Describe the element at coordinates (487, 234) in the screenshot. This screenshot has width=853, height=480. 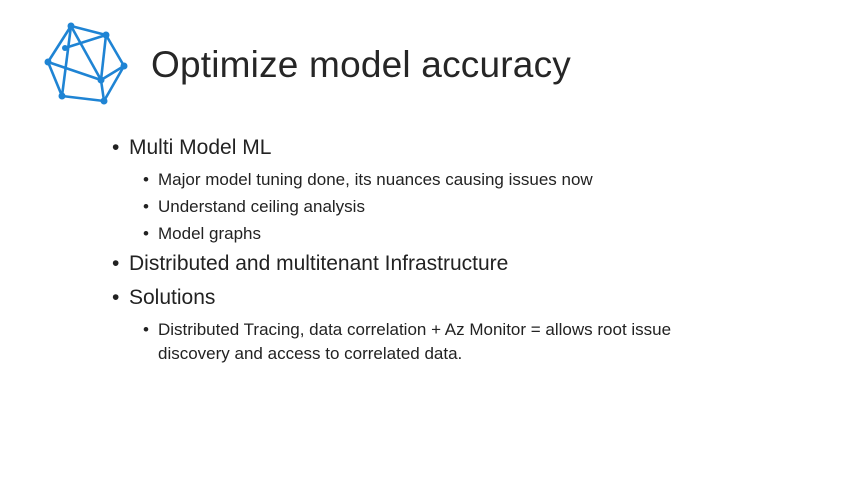
I see `sub-bullet-model-graphs: Model graphs` at that location.